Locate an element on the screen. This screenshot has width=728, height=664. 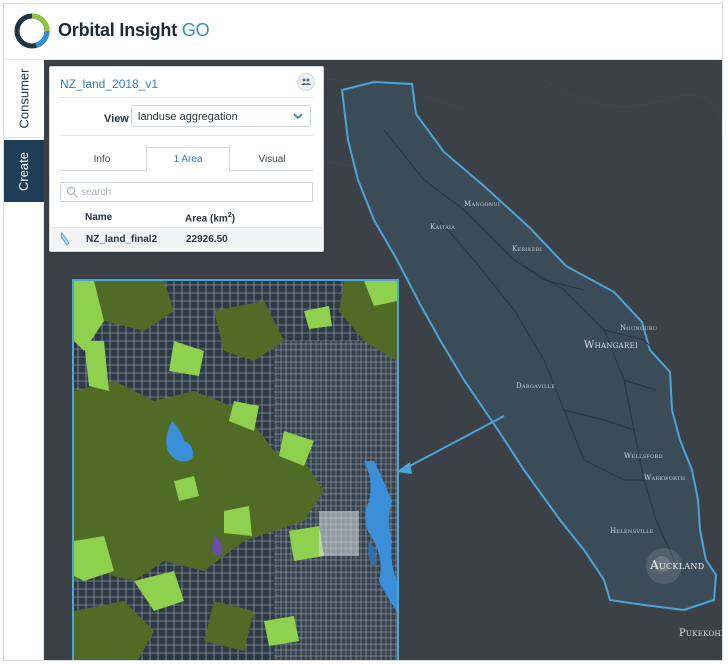
search-box is located at coordinates (186, 192).